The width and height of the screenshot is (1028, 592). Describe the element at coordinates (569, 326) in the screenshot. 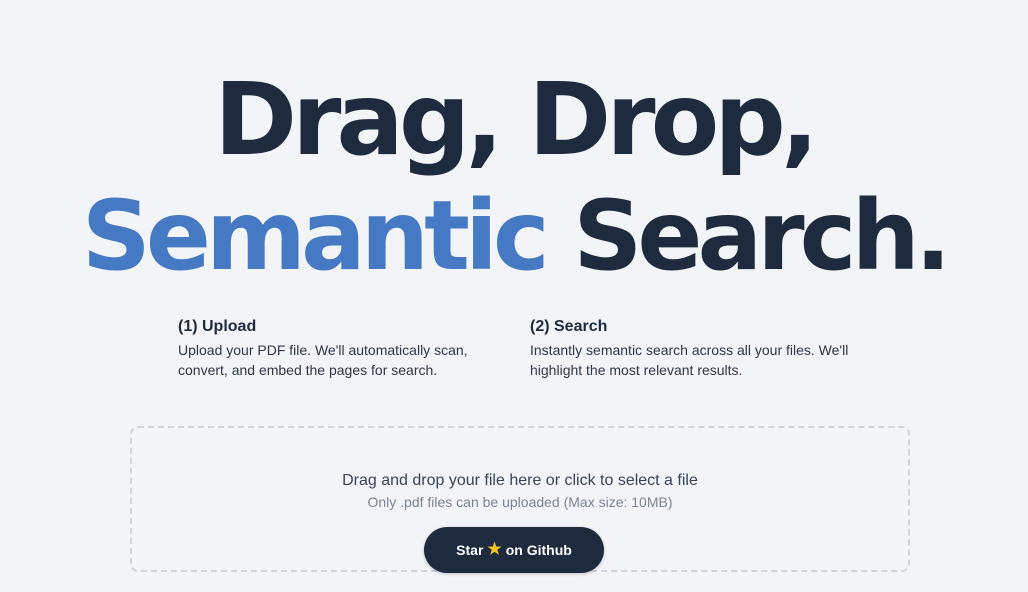

I see `step-search-title: (2) Search` at that location.